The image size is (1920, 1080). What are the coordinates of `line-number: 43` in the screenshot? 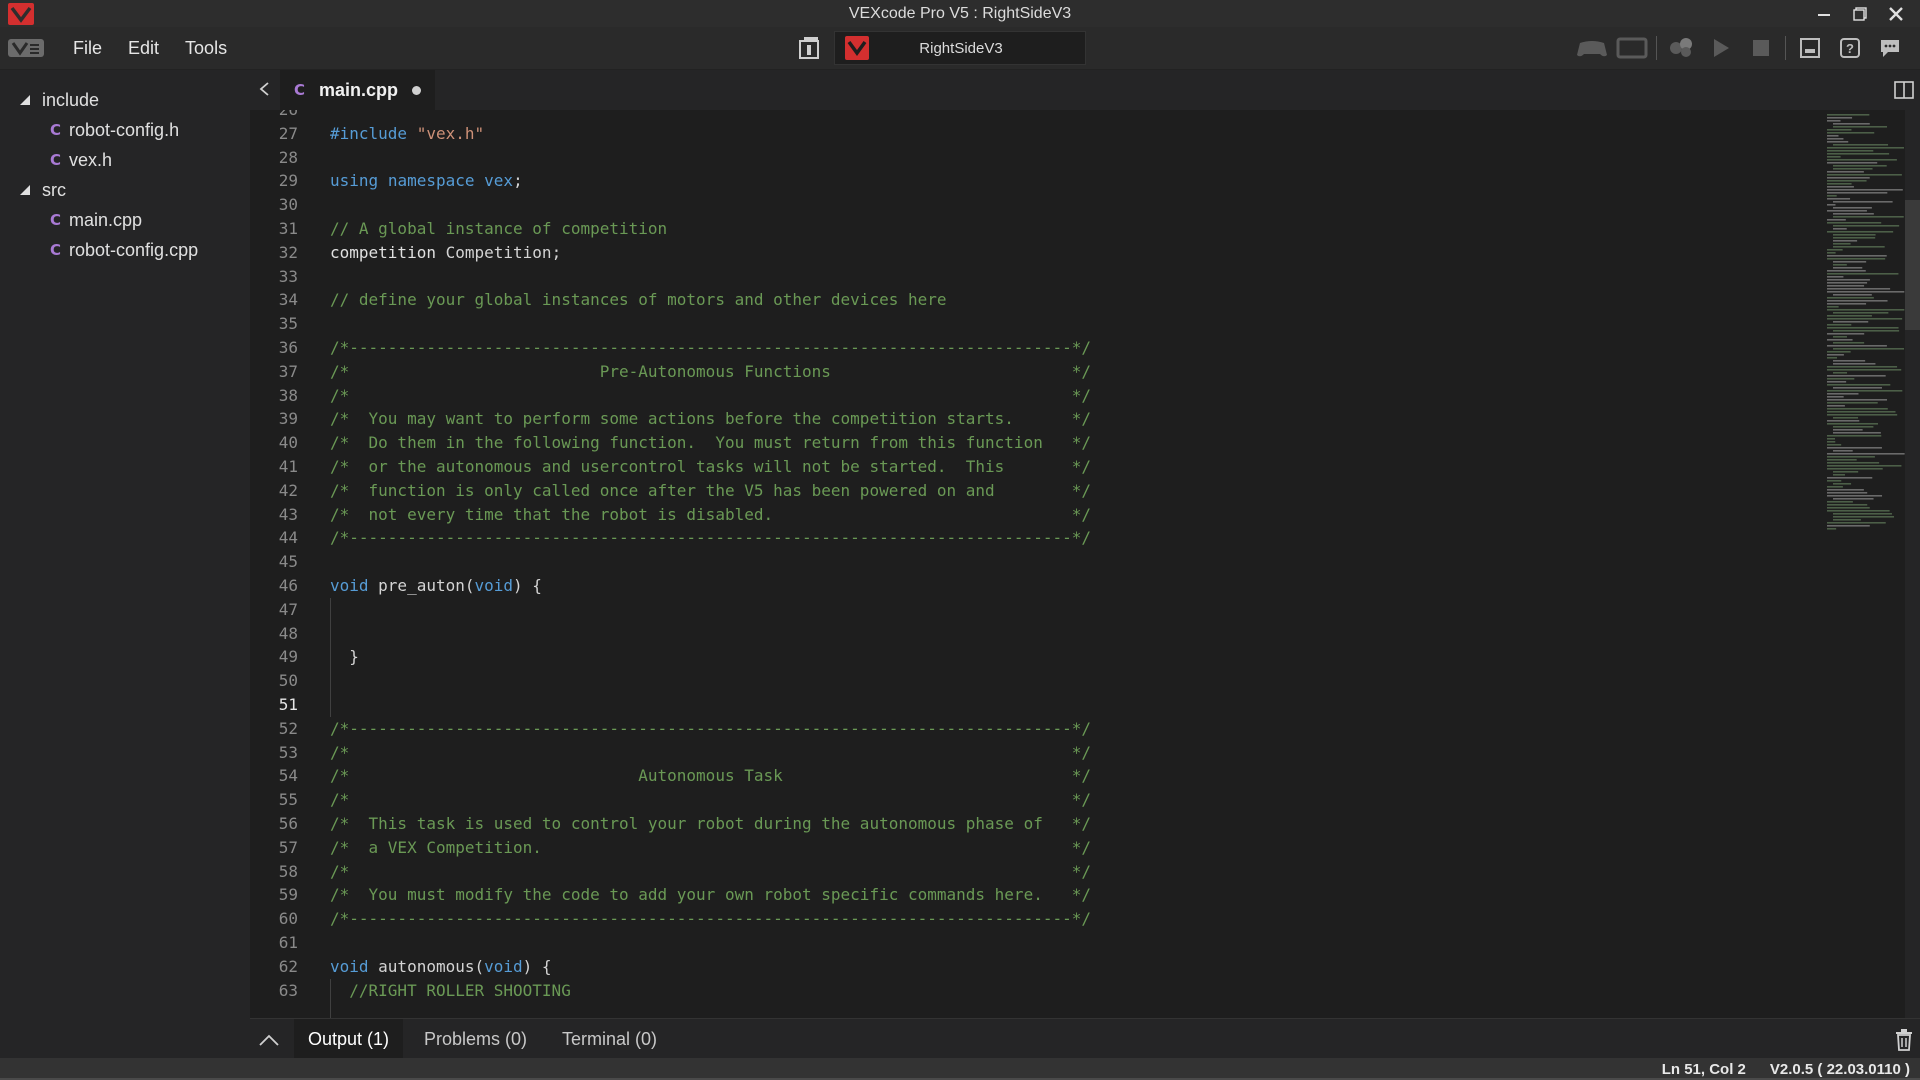 It's located at (288, 514).